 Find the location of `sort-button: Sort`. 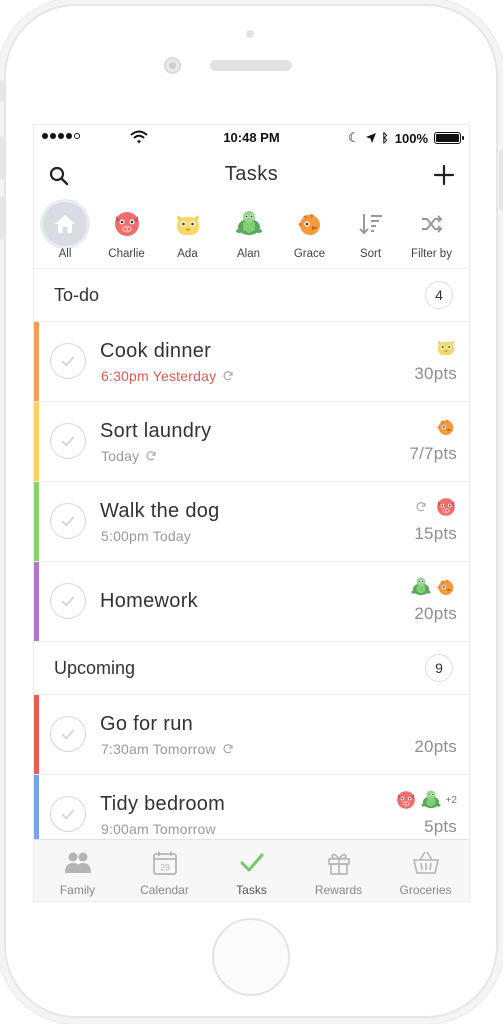

sort-button: Sort is located at coordinates (370, 233).